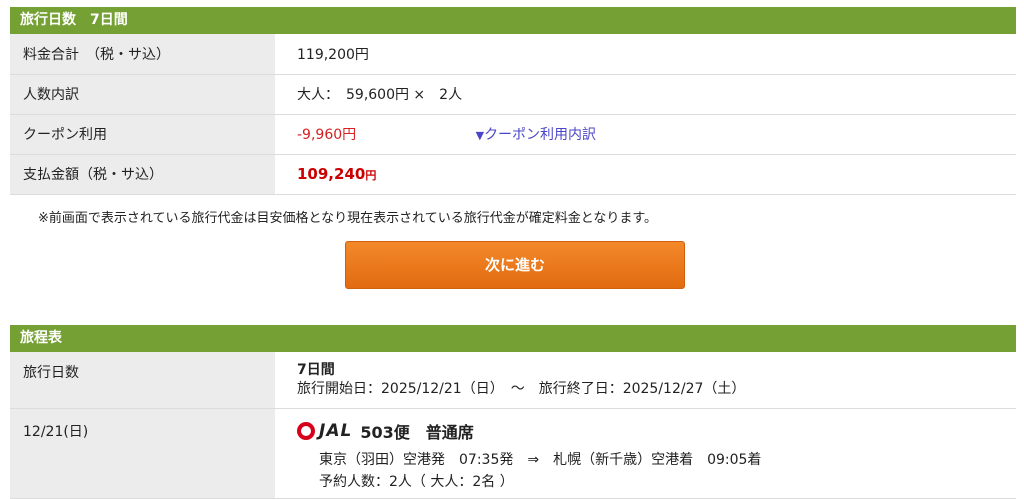 This screenshot has height=499, width=1024. I want to click on table-row: クーポン利用 -9,960円 ▼クーポン利用内訳, so click(513, 134).